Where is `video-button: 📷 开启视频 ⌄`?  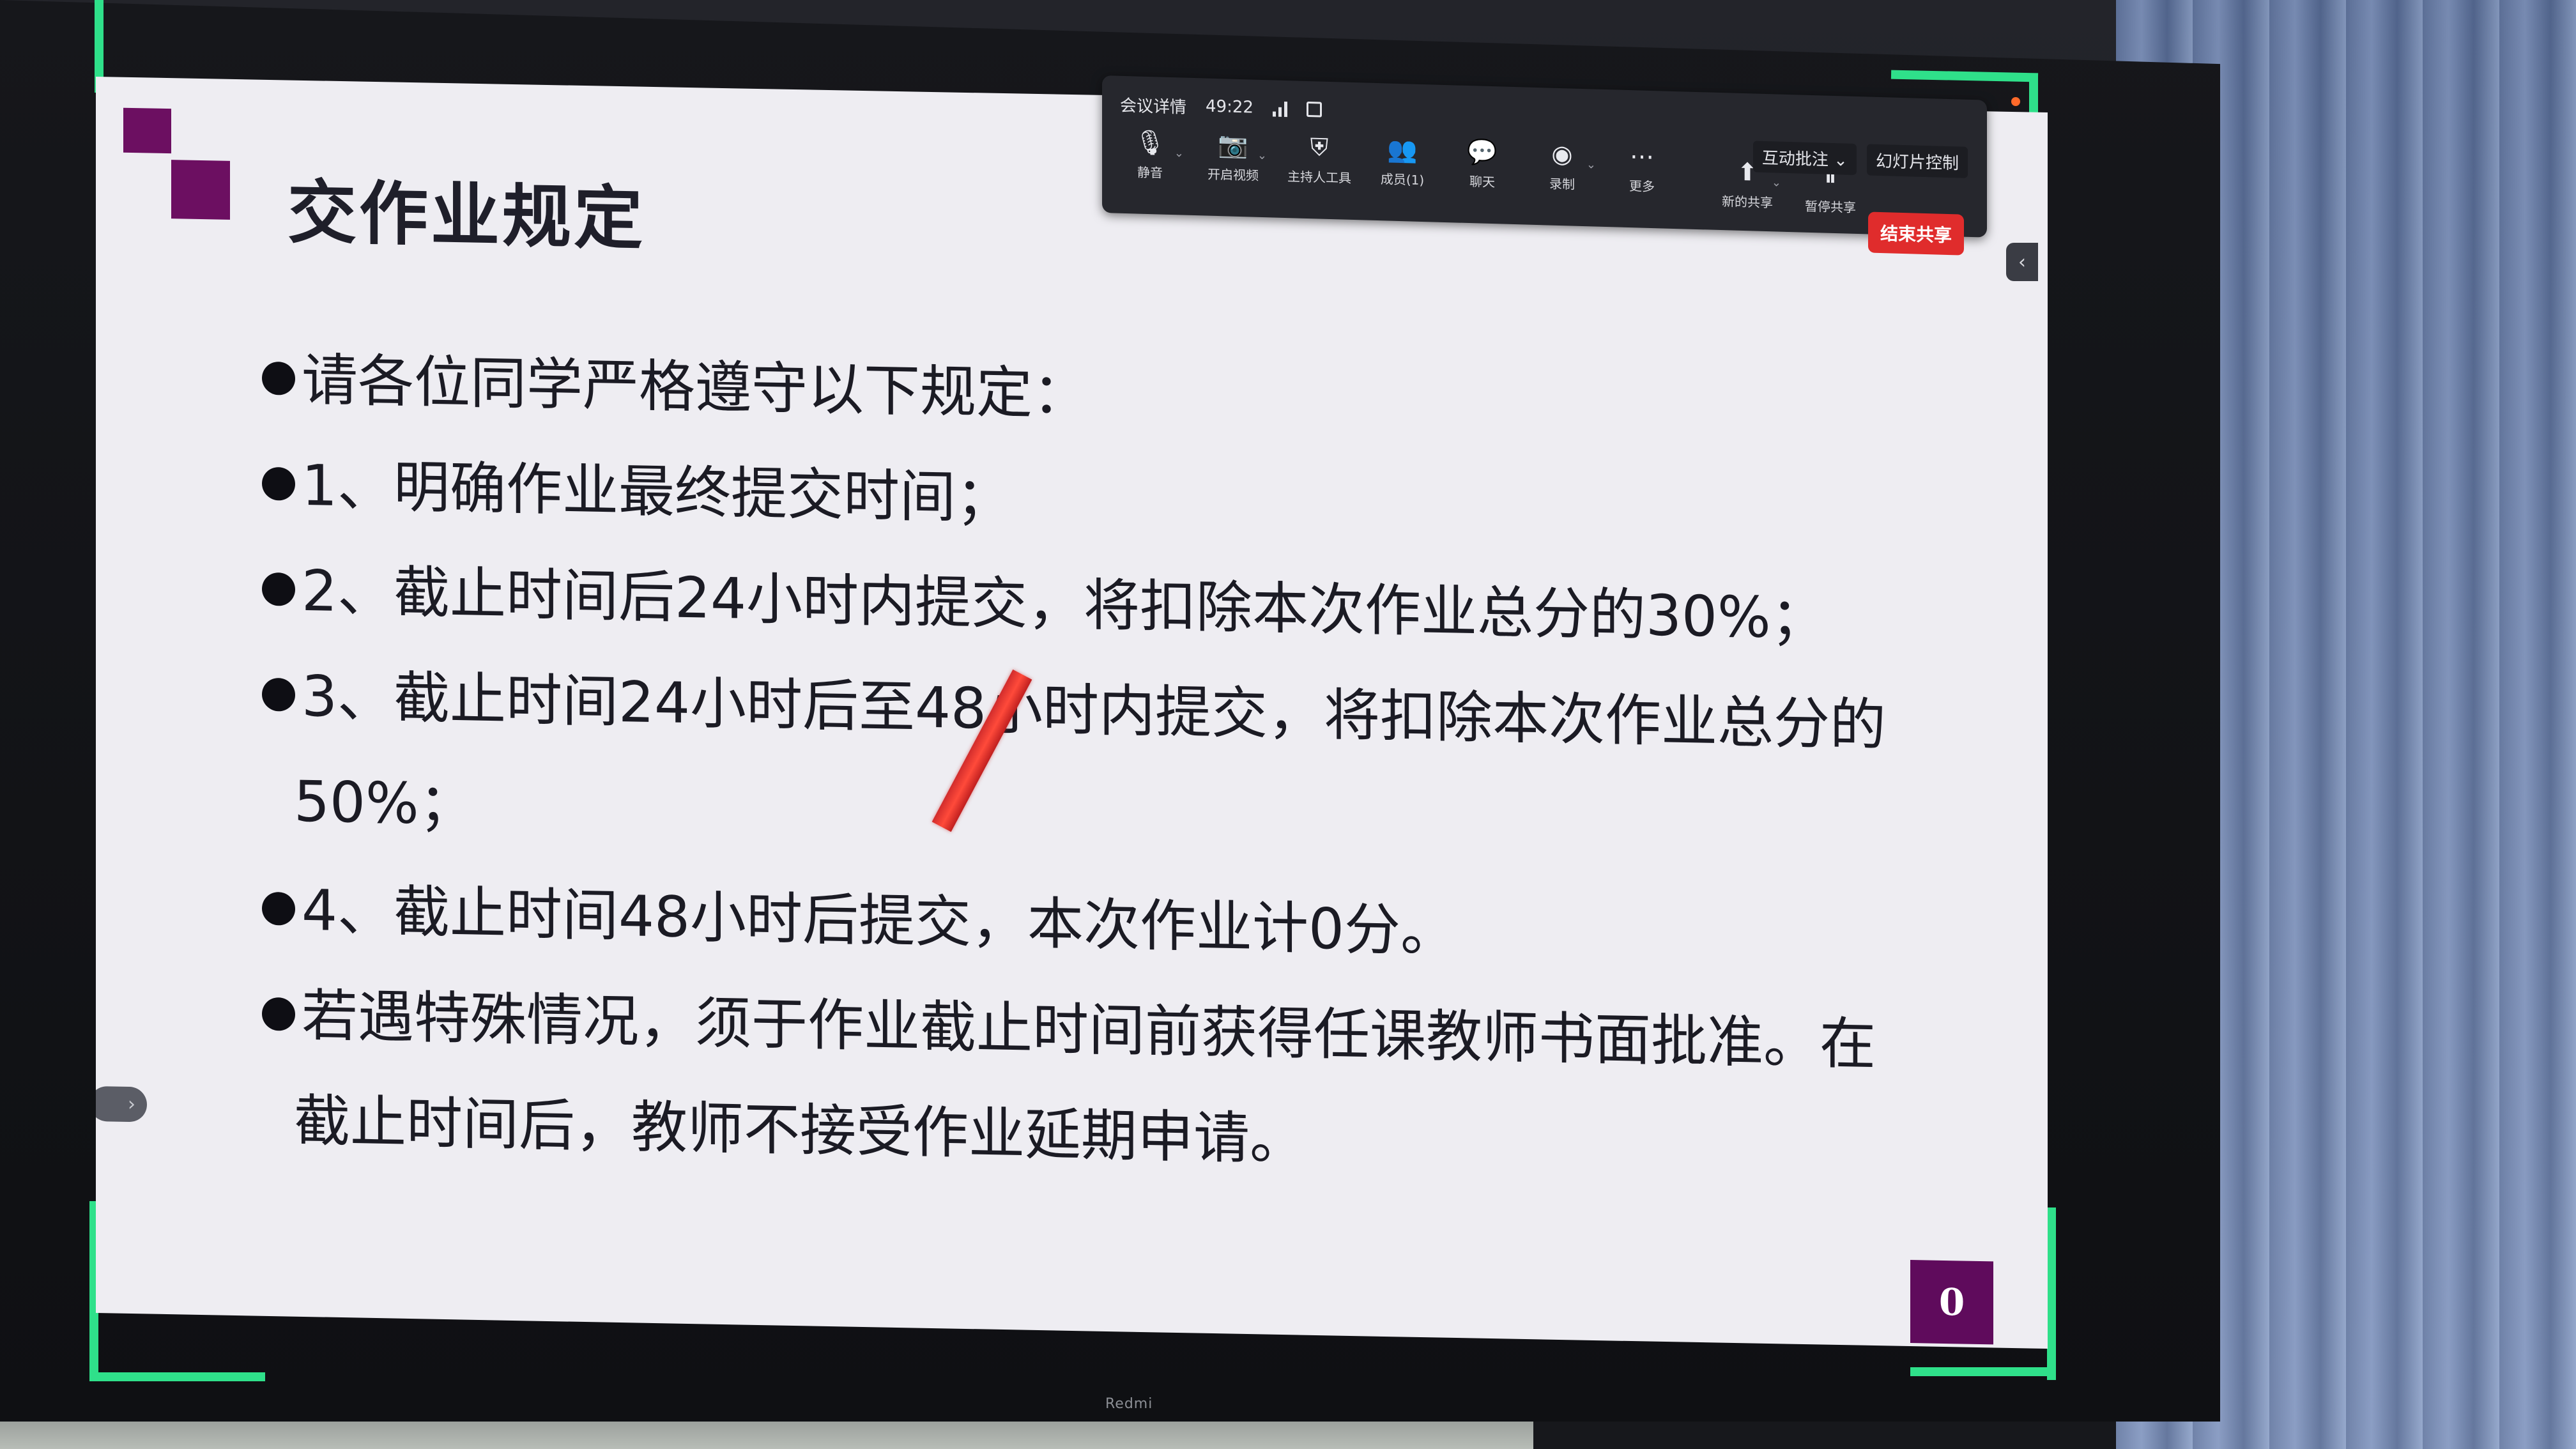
video-button: 📷 开启视频 ⌄ is located at coordinates (1233, 165).